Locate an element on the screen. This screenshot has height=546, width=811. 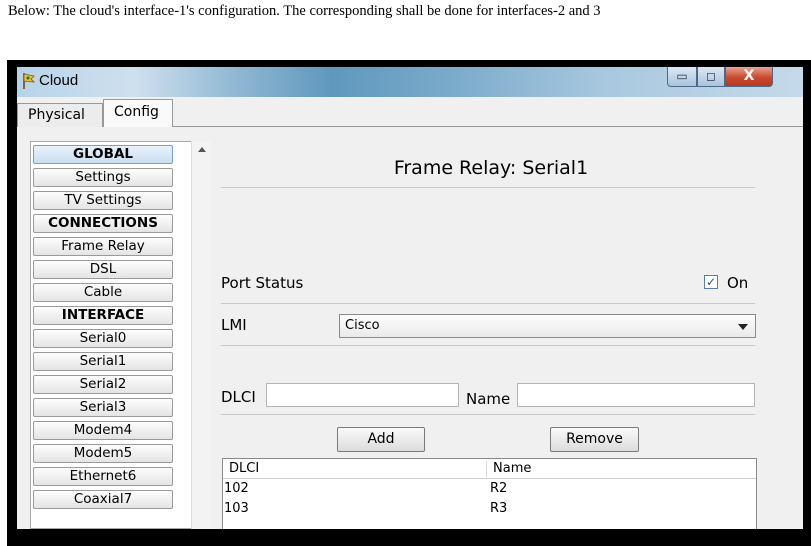
table-row: 102 R2 is located at coordinates (489, 489).